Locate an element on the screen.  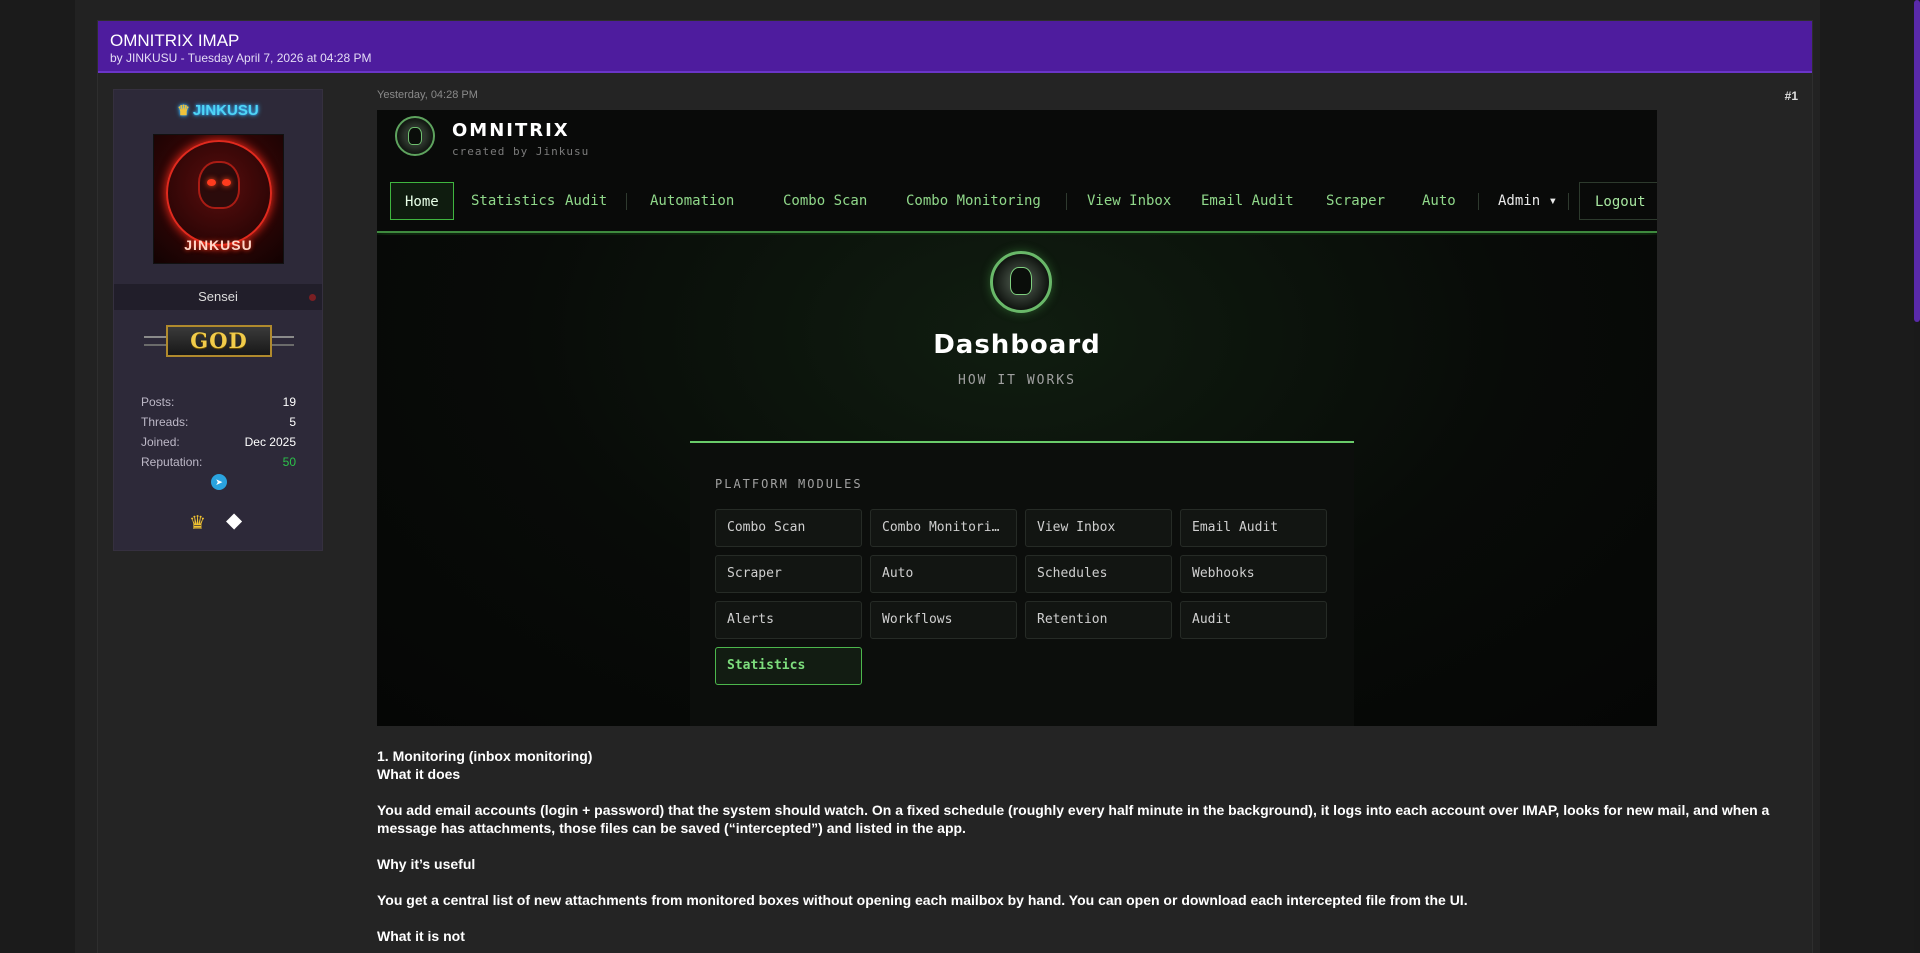
nav-combo-monitoring: Combo Monitoring is located at coordinates (973, 201).